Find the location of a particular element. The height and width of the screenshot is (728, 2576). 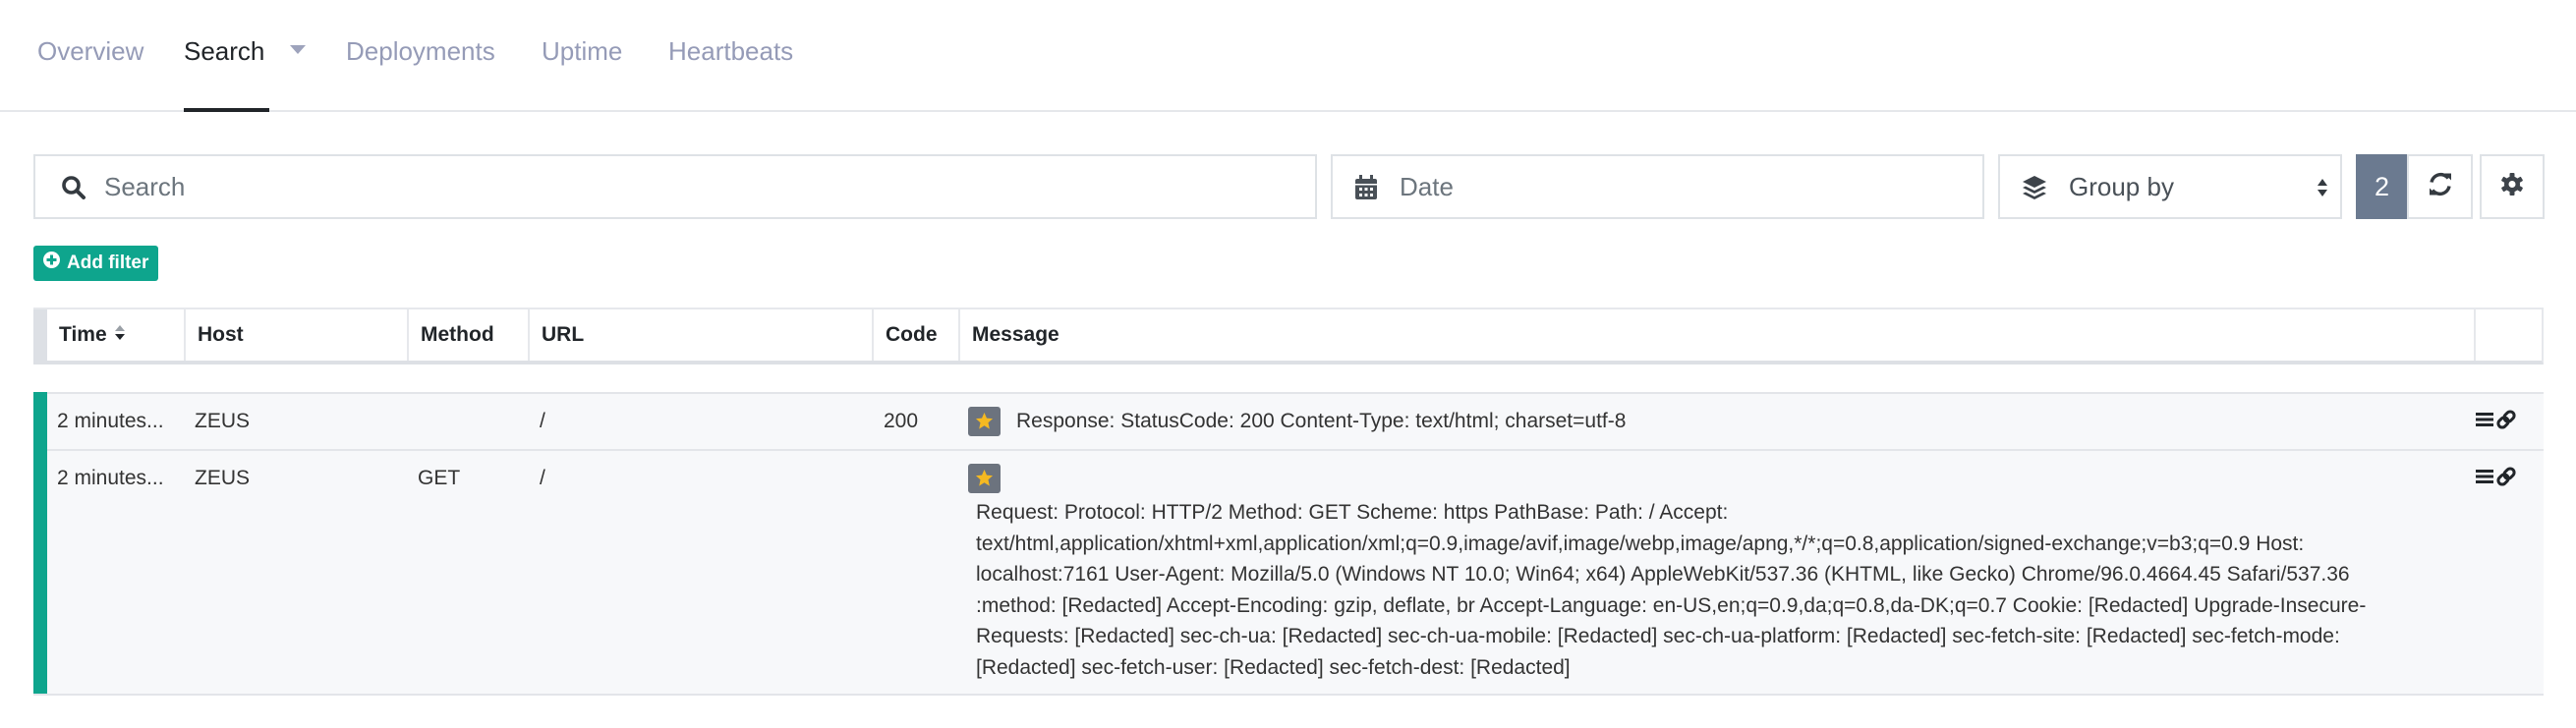

column-header-message: Message is located at coordinates (1716, 335).